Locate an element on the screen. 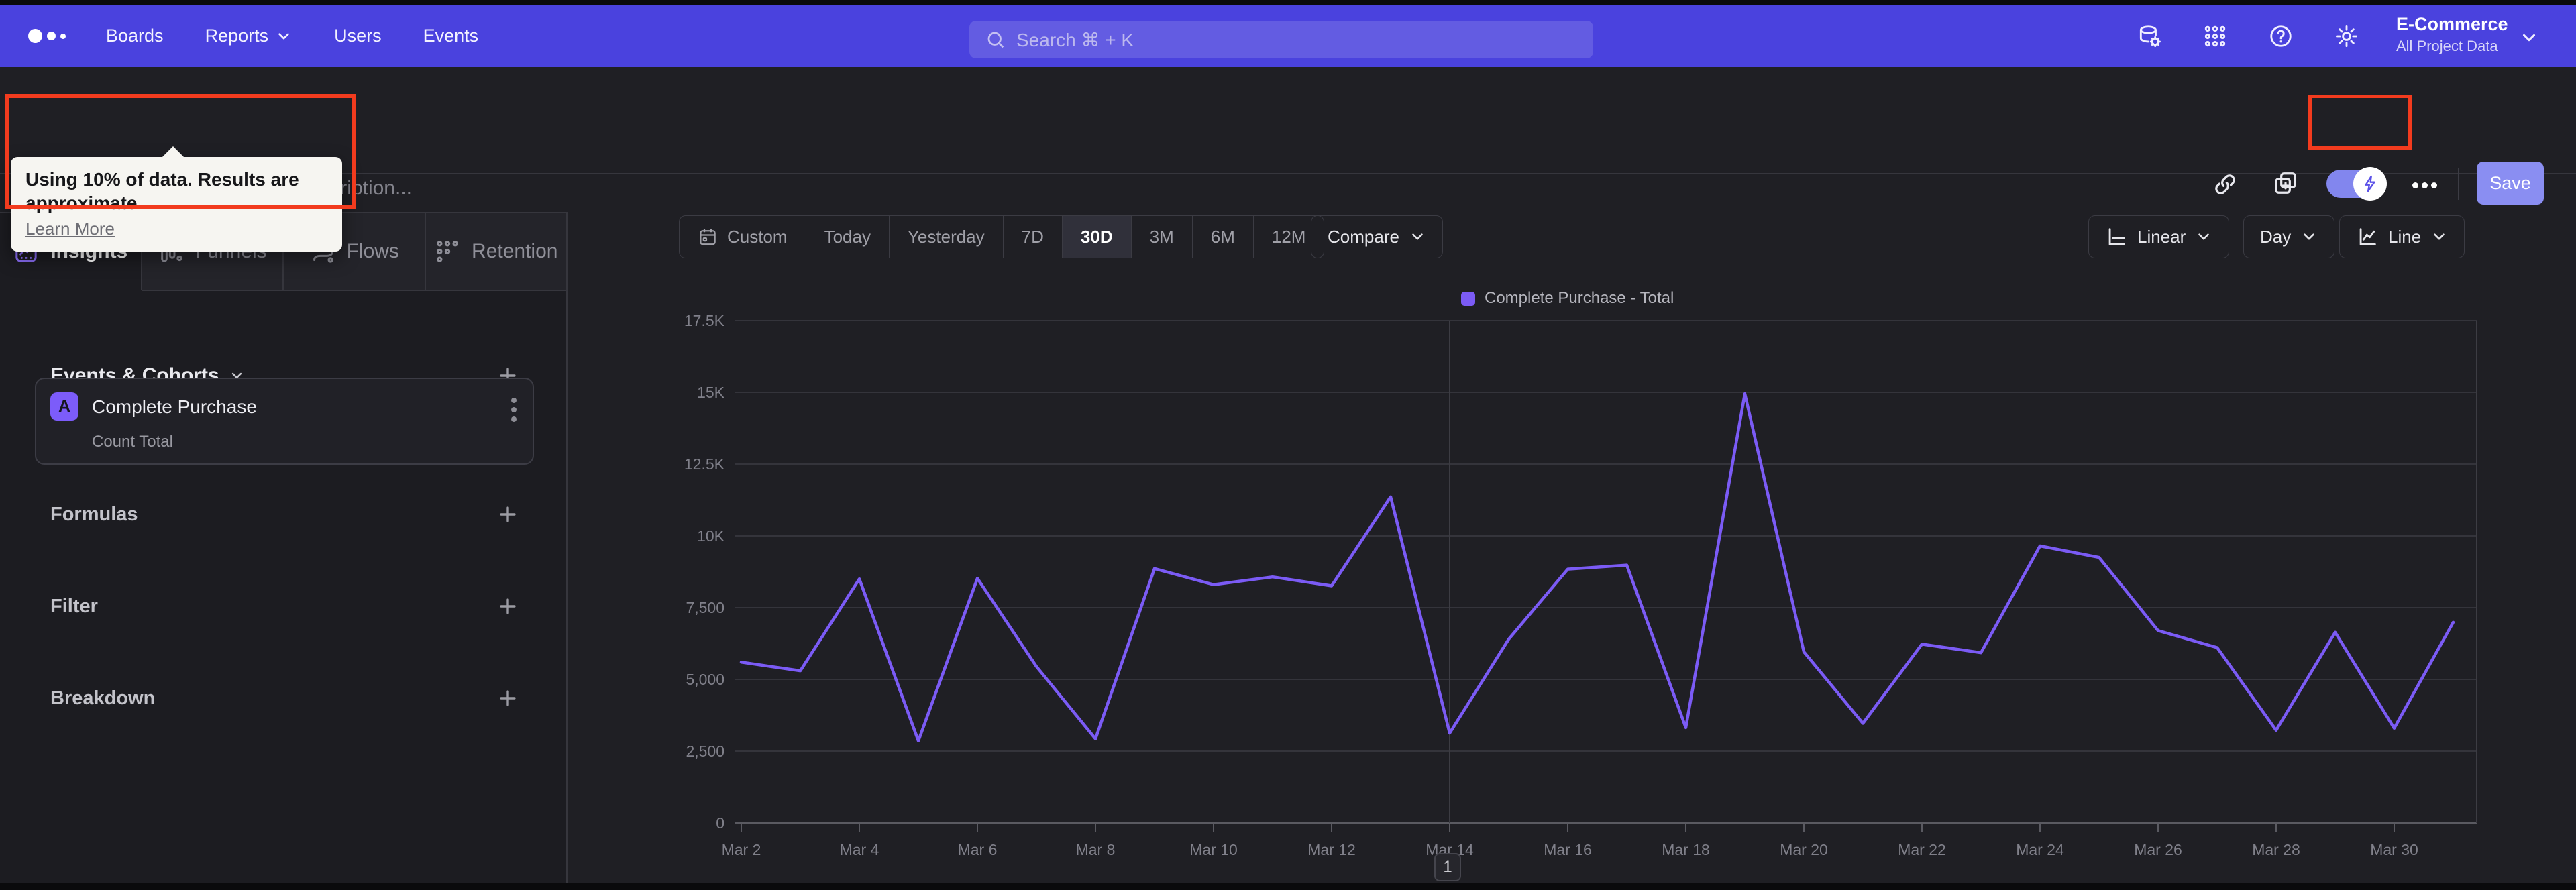  nav-link-reports: Reports is located at coordinates (249, 35).